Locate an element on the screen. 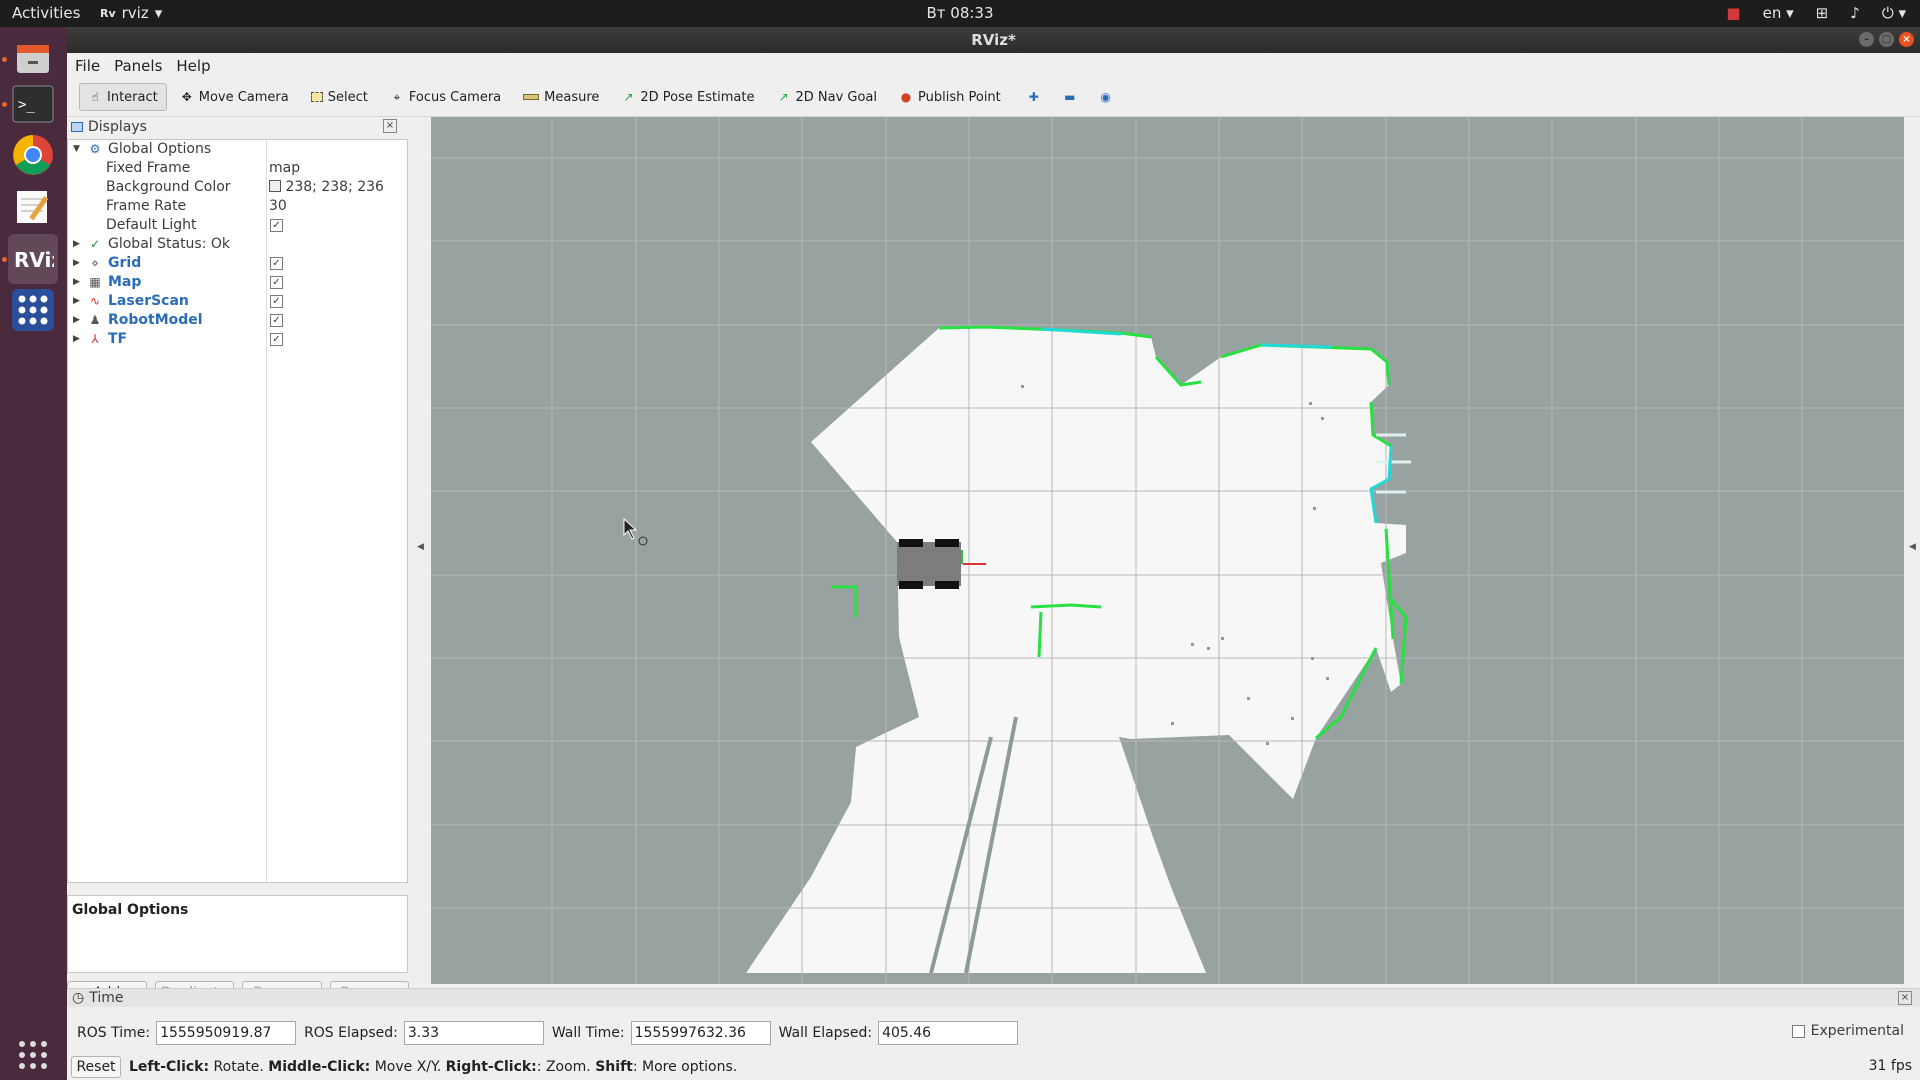 The image size is (1920, 1080). close-button: × is located at coordinates (1906, 39).